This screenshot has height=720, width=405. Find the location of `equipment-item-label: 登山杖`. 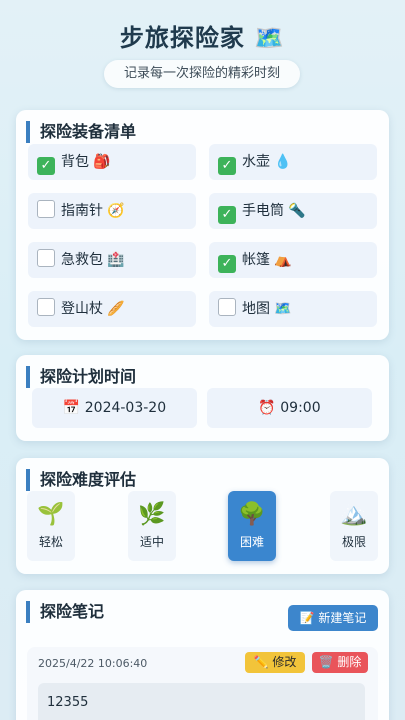

equipment-item-label: 登山杖 is located at coordinates (82, 309).